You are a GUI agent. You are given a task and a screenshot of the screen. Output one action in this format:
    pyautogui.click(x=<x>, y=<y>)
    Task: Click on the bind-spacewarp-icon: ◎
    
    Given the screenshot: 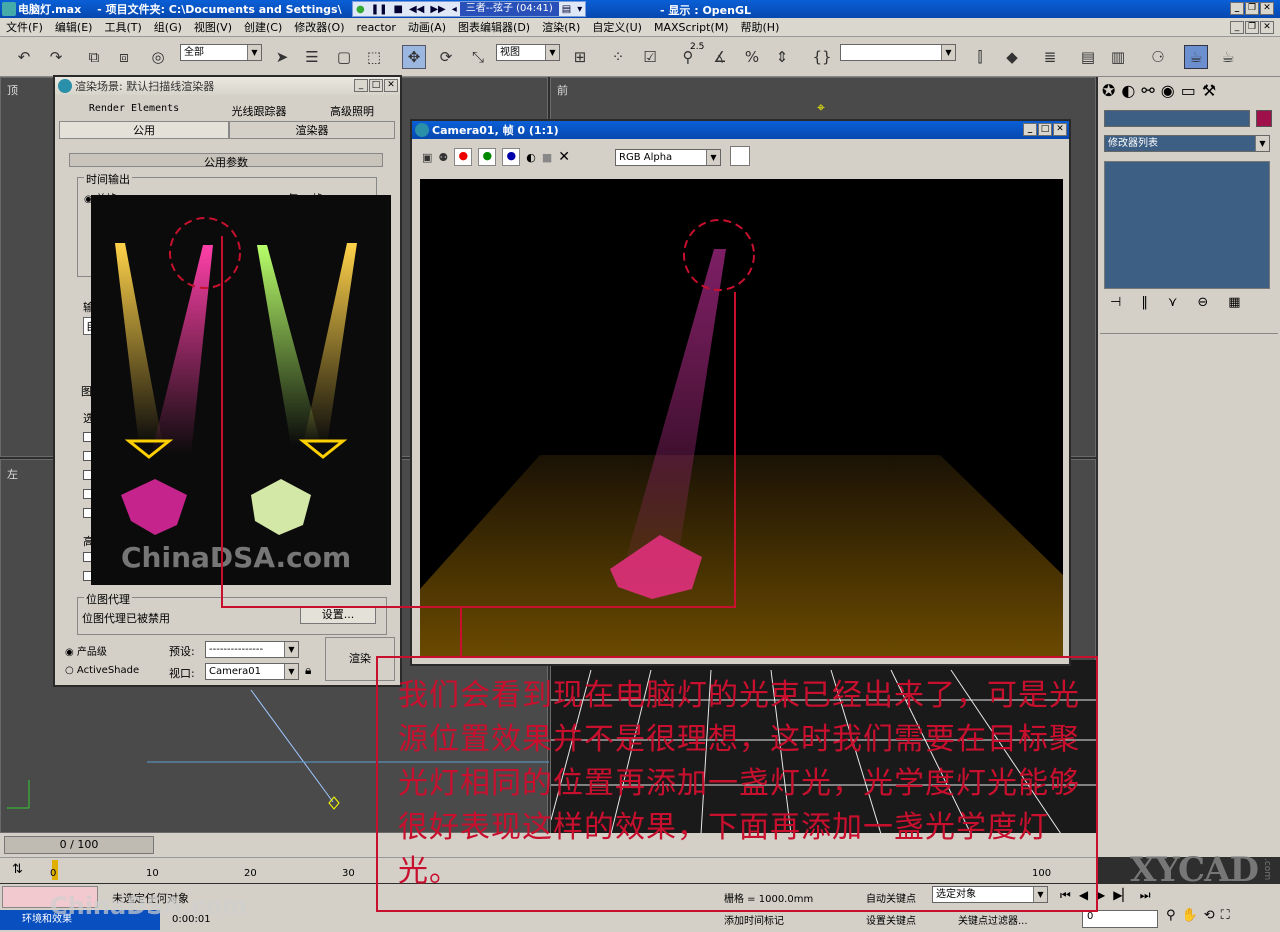 What is the action you would take?
    pyautogui.click(x=158, y=57)
    